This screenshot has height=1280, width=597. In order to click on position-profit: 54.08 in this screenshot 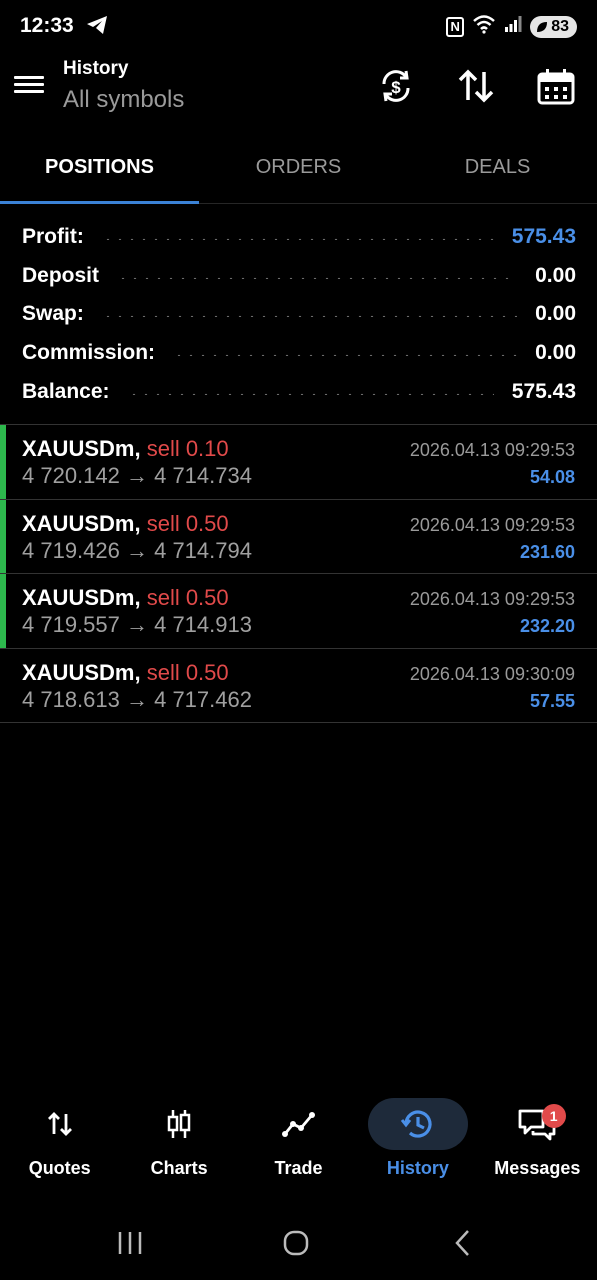, I will do `click(552, 477)`.